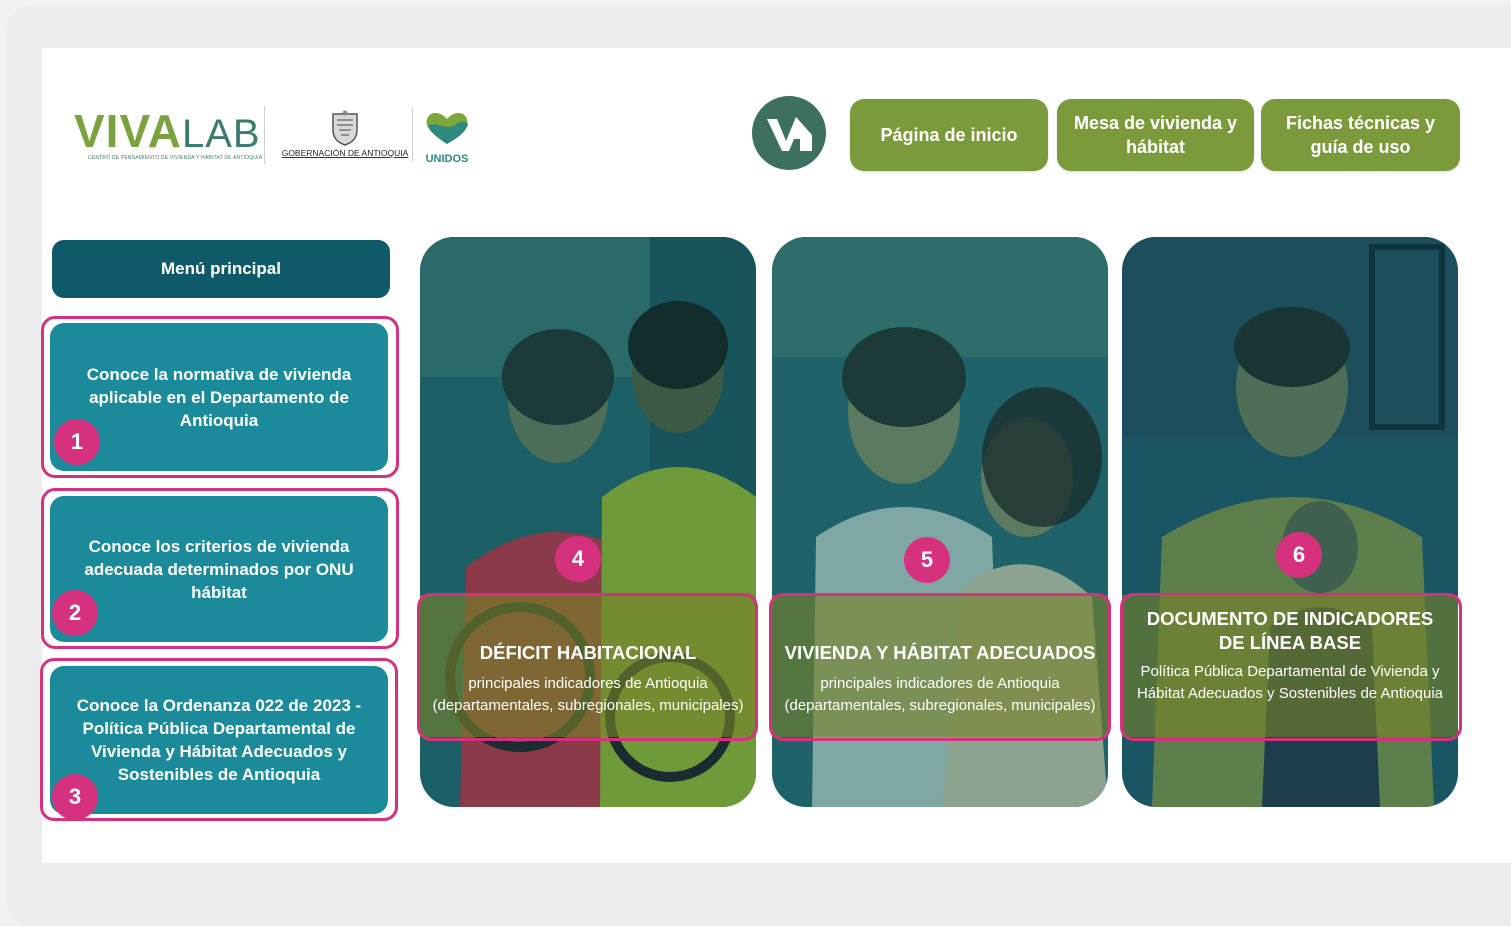  What do you see at coordinates (75, 613) in the screenshot?
I see `step-badge: 2` at bounding box center [75, 613].